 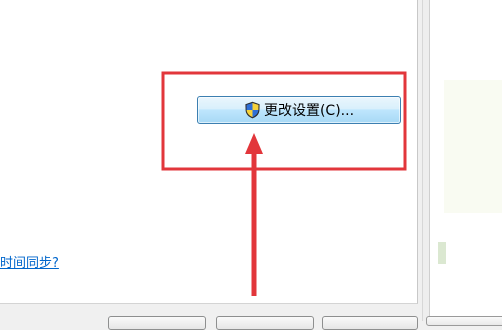 I want to click on background-window, so click(x=464, y=163).